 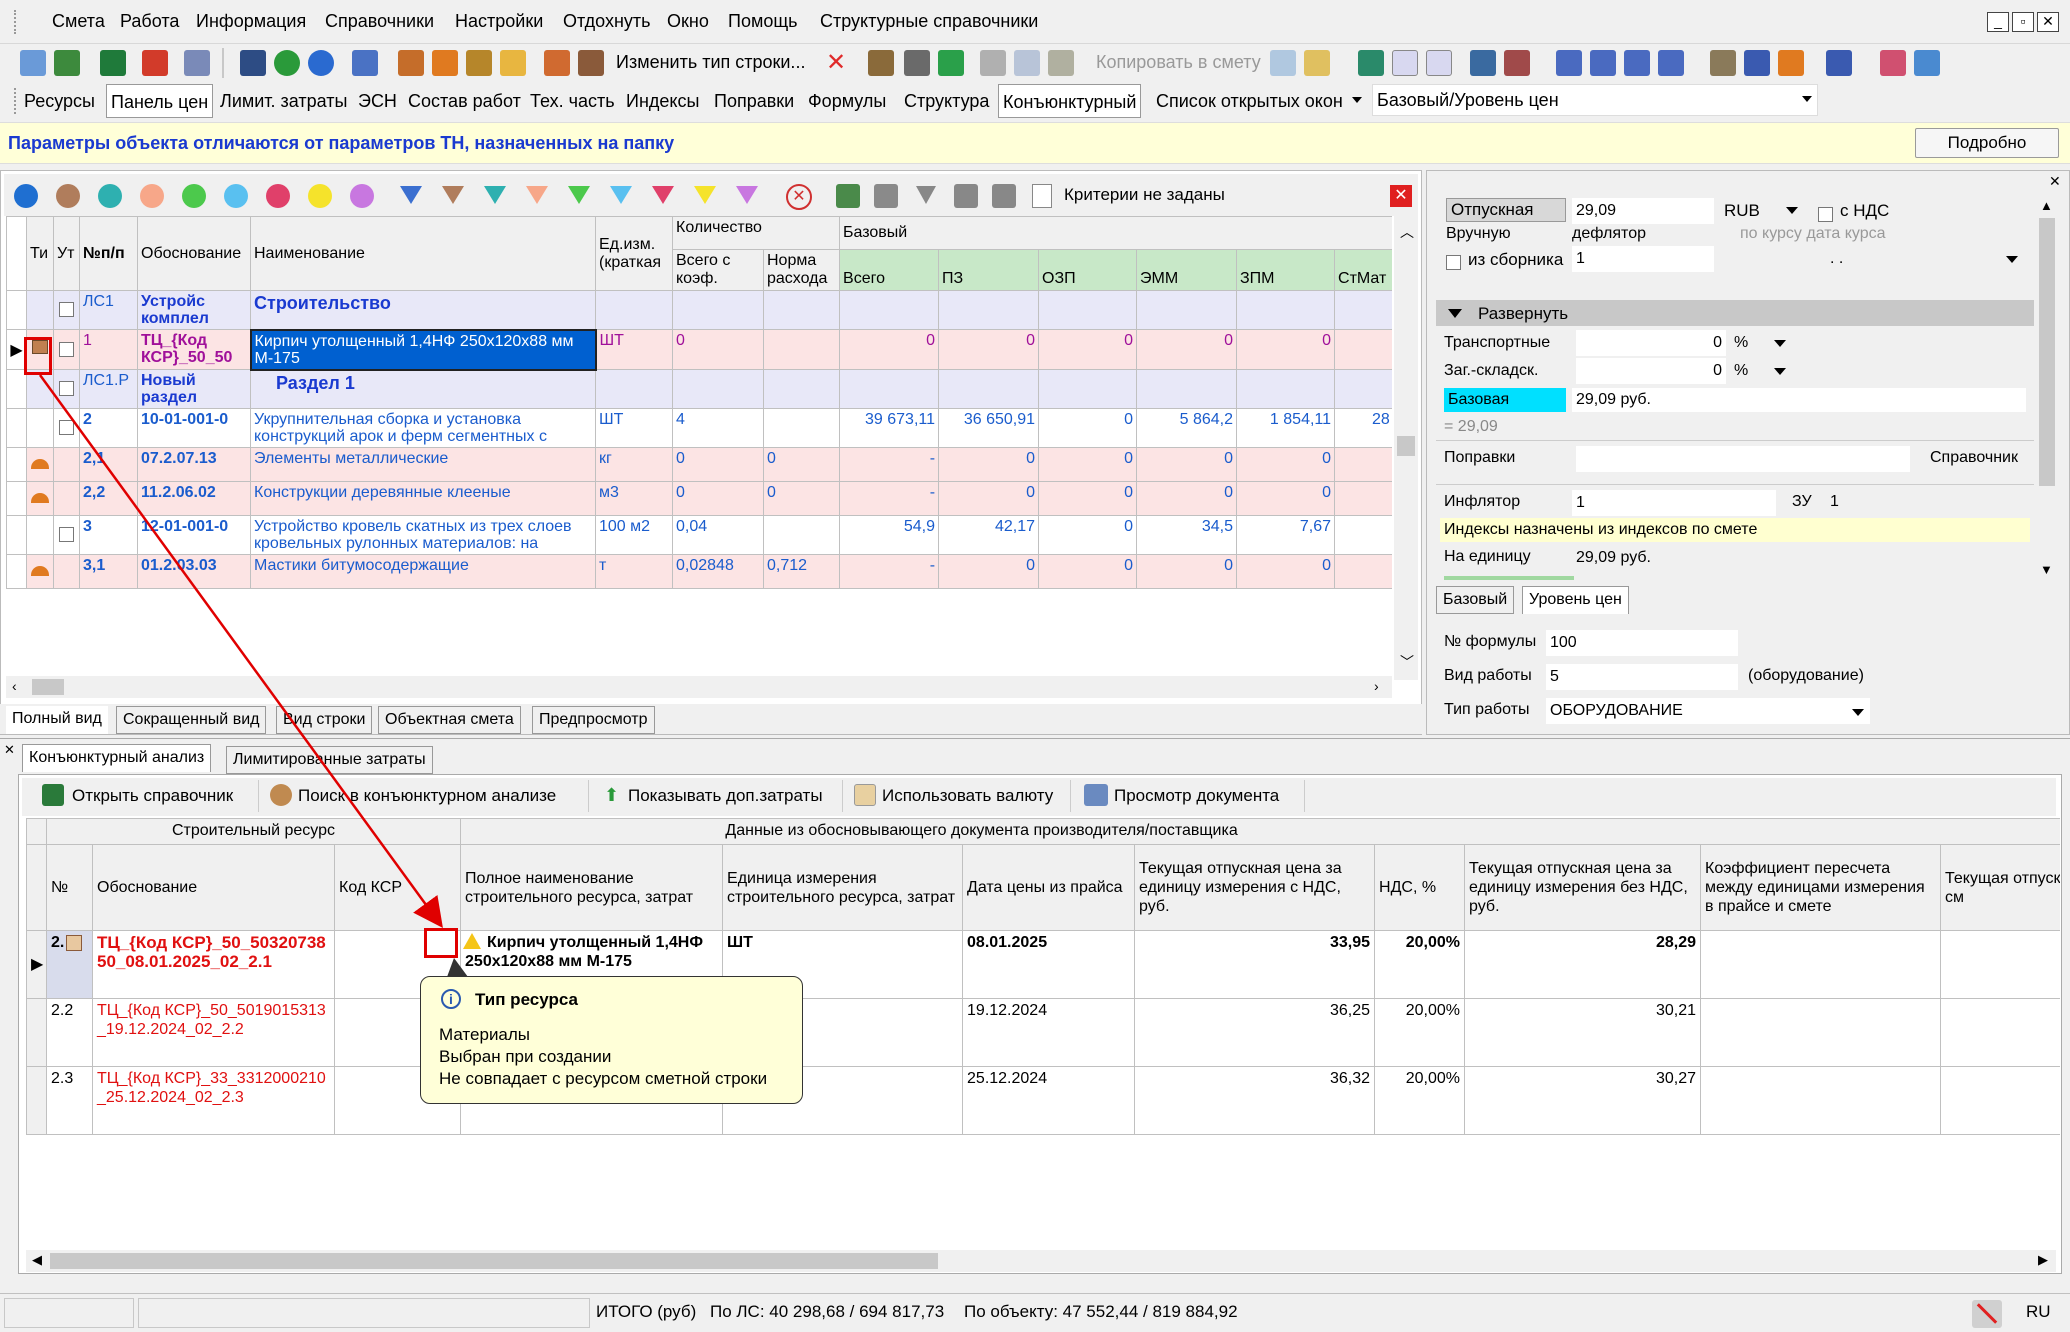 What do you see at coordinates (411, 63) in the screenshot?
I see `tools-icon` at bounding box center [411, 63].